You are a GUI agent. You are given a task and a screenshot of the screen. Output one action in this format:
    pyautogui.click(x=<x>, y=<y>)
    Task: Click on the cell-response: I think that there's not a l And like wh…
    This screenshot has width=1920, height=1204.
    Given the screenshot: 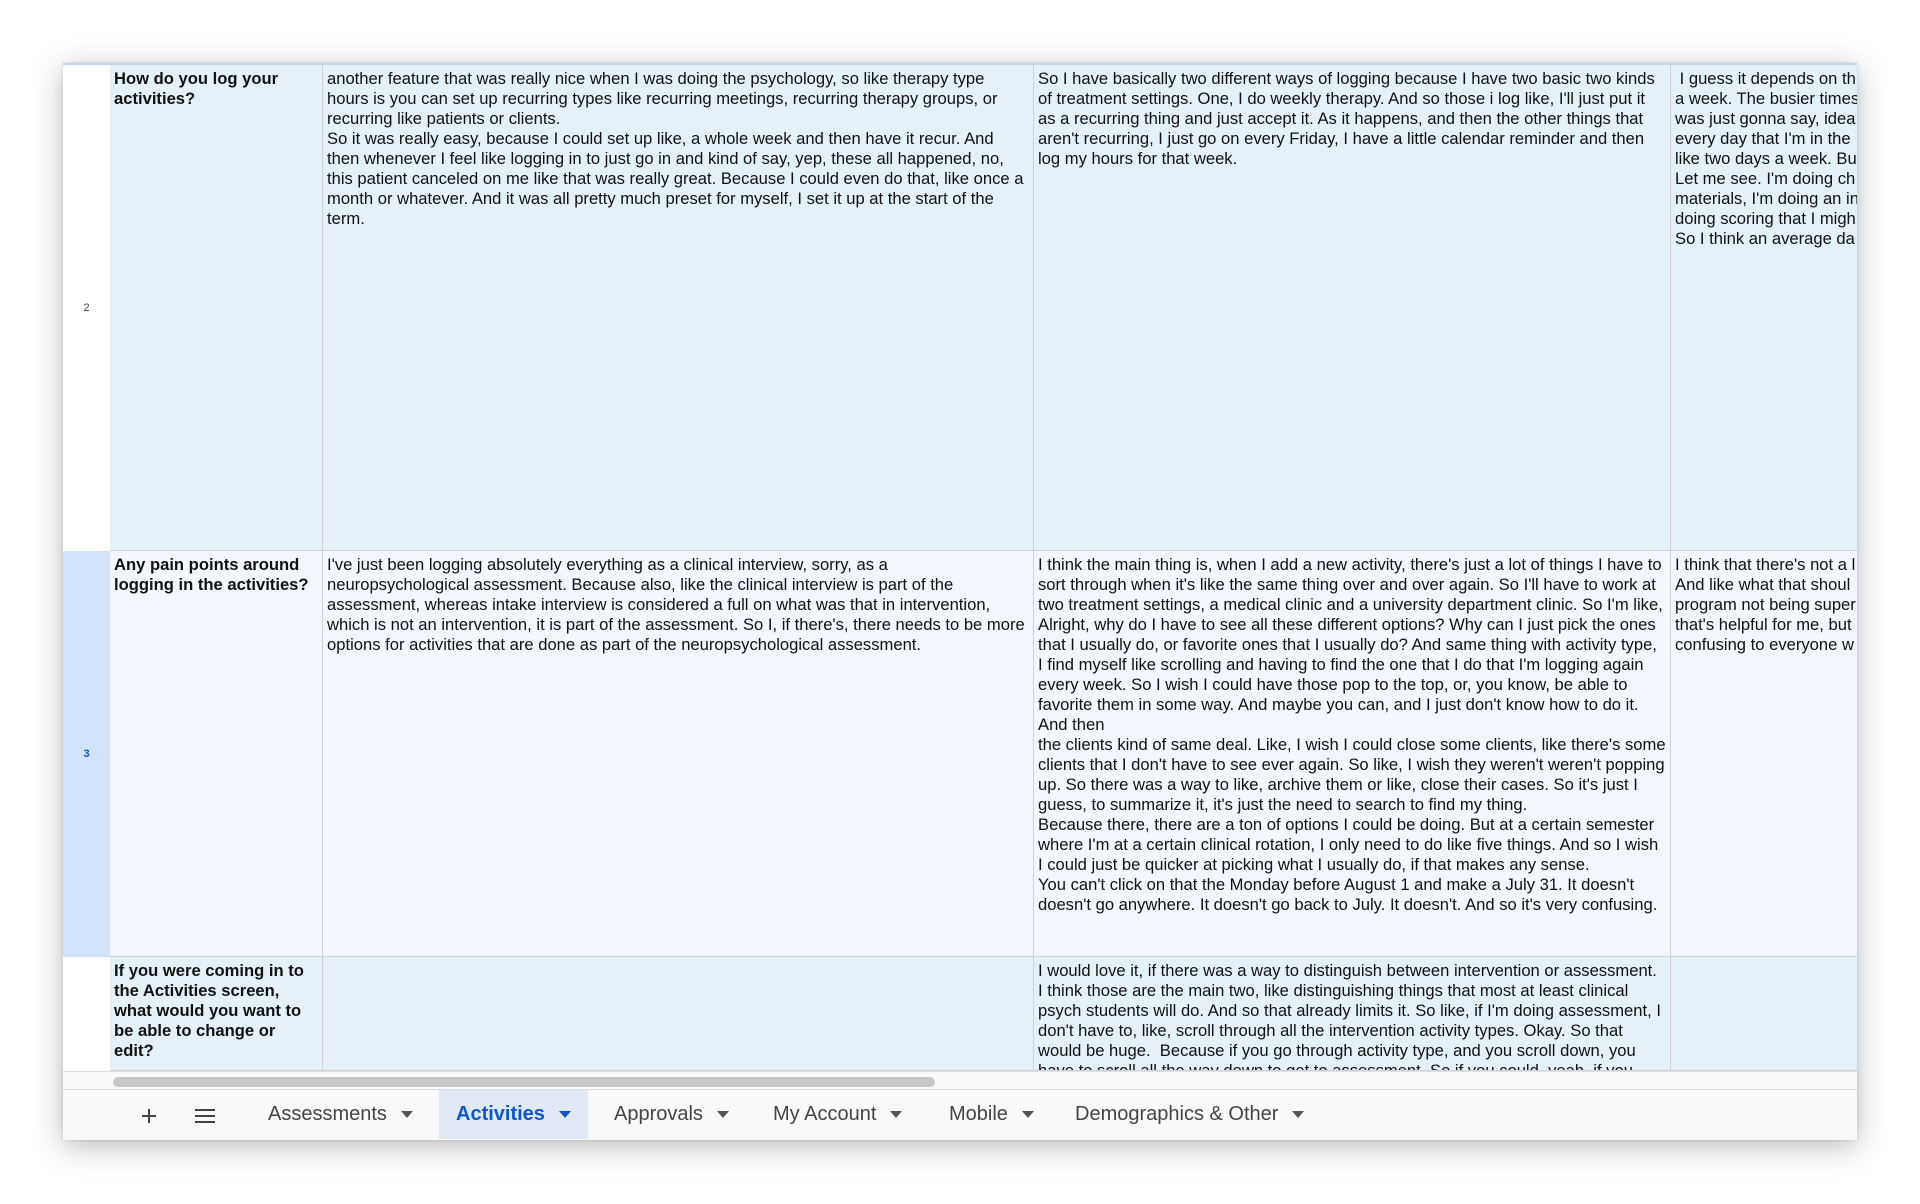 What is the action you would take?
    pyautogui.click(x=1764, y=754)
    